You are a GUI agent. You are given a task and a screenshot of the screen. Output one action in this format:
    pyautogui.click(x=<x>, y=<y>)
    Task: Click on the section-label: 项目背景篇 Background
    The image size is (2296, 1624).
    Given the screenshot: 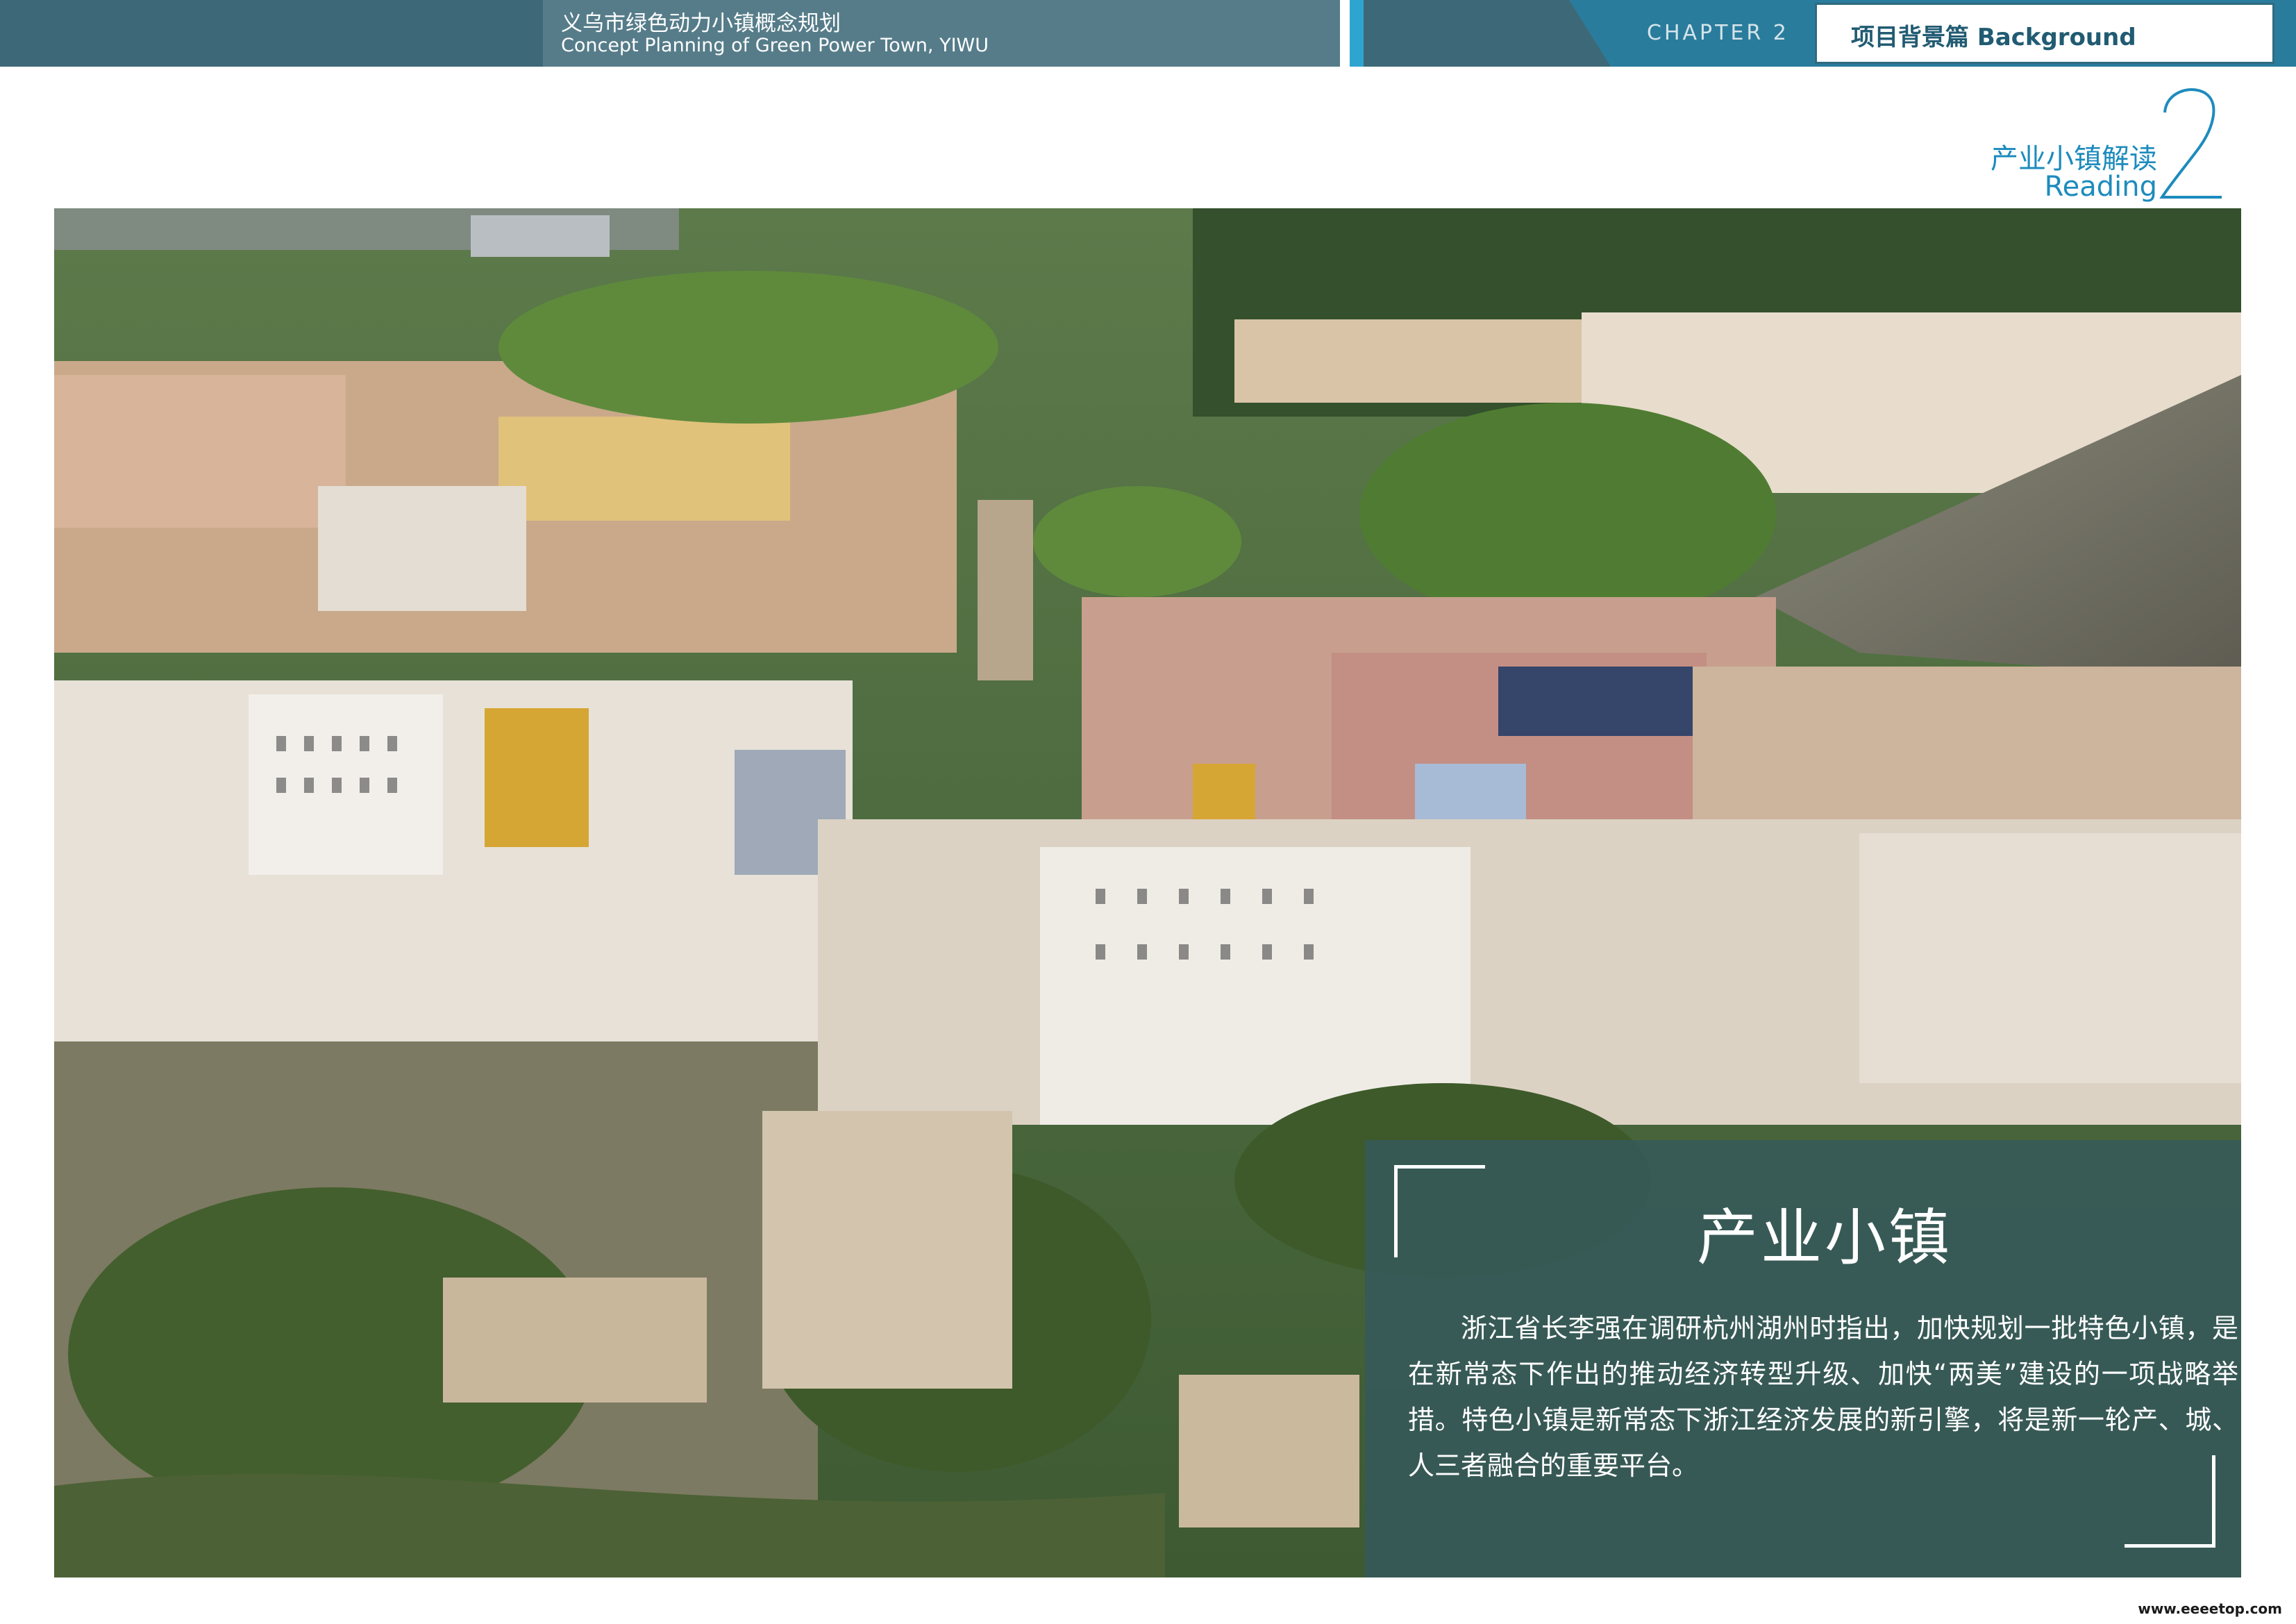 What is the action you would take?
    pyautogui.click(x=1993, y=38)
    